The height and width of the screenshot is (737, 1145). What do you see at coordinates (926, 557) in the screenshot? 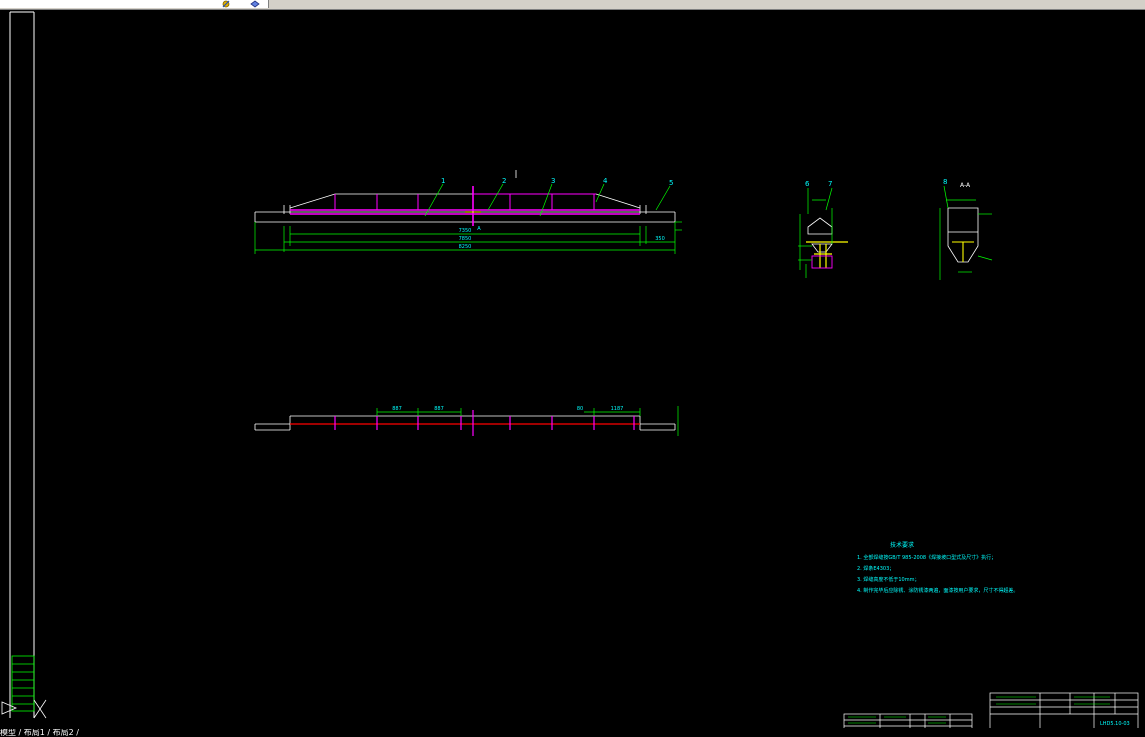
I see `notes-item-1: 1. 全部焊缝按GB/T 985-2008《焊接坡口型式及尺寸》执行；` at bounding box center [926, 557].